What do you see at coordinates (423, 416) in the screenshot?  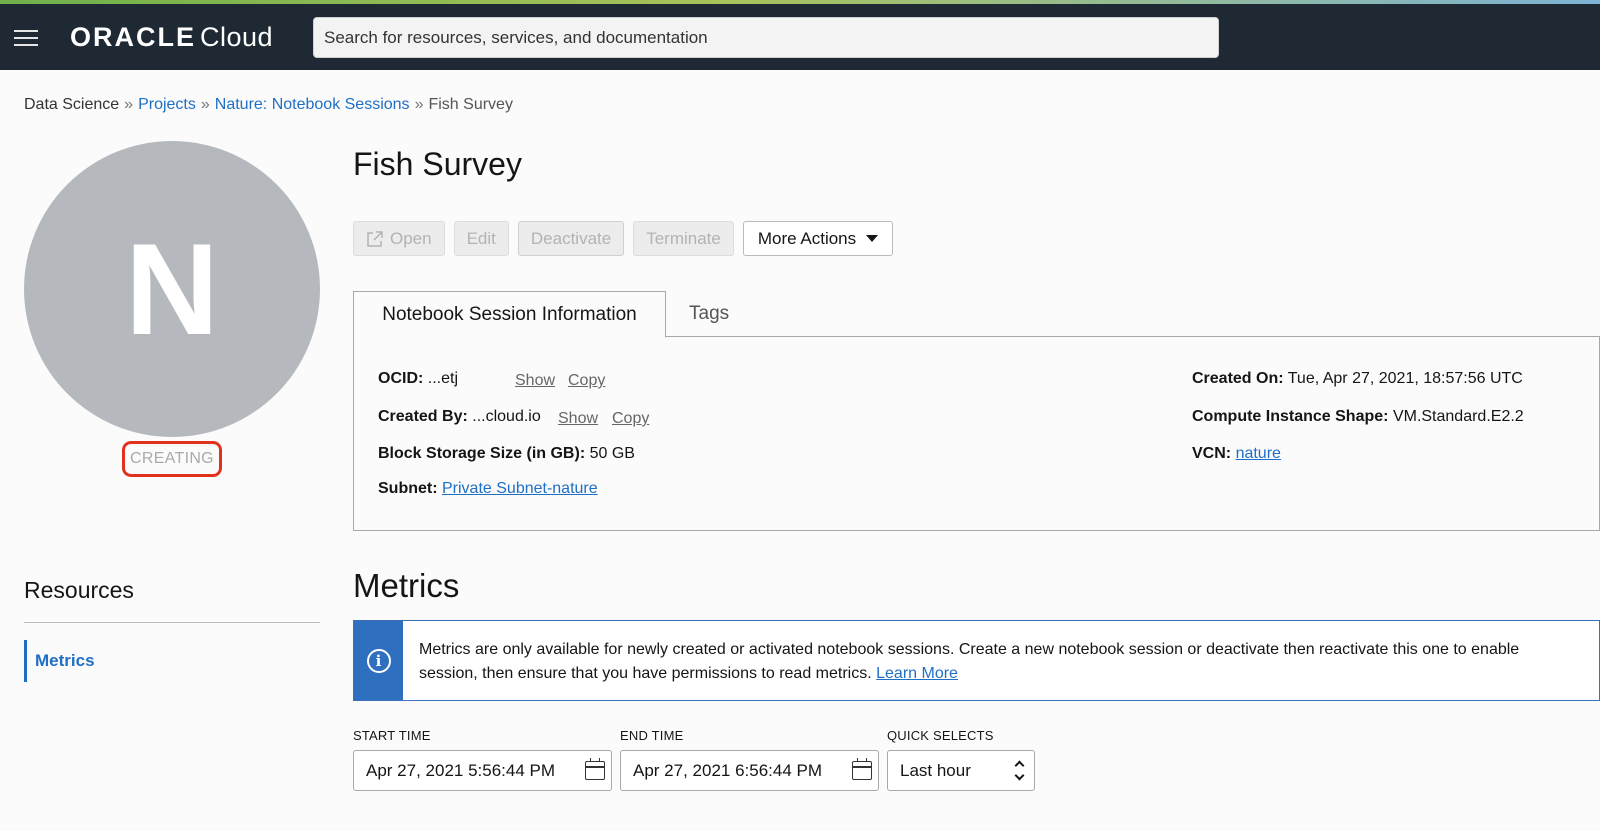 I see `created-by-label: Created By:` at bounding box center [423, 416].